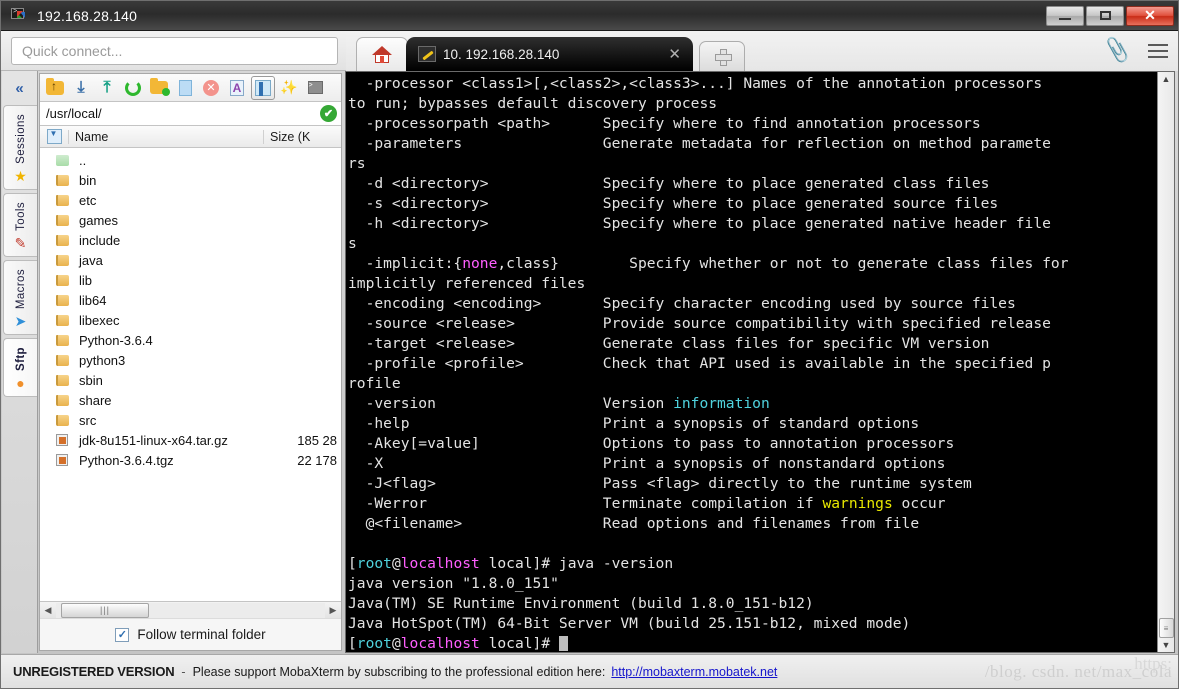 The image size is (1179, 689). What do you see at coordinates (501, 54) in the screenshot?
I see `tab-session-label: 10. 192.168.28.140` at bounding box center [501, 54].